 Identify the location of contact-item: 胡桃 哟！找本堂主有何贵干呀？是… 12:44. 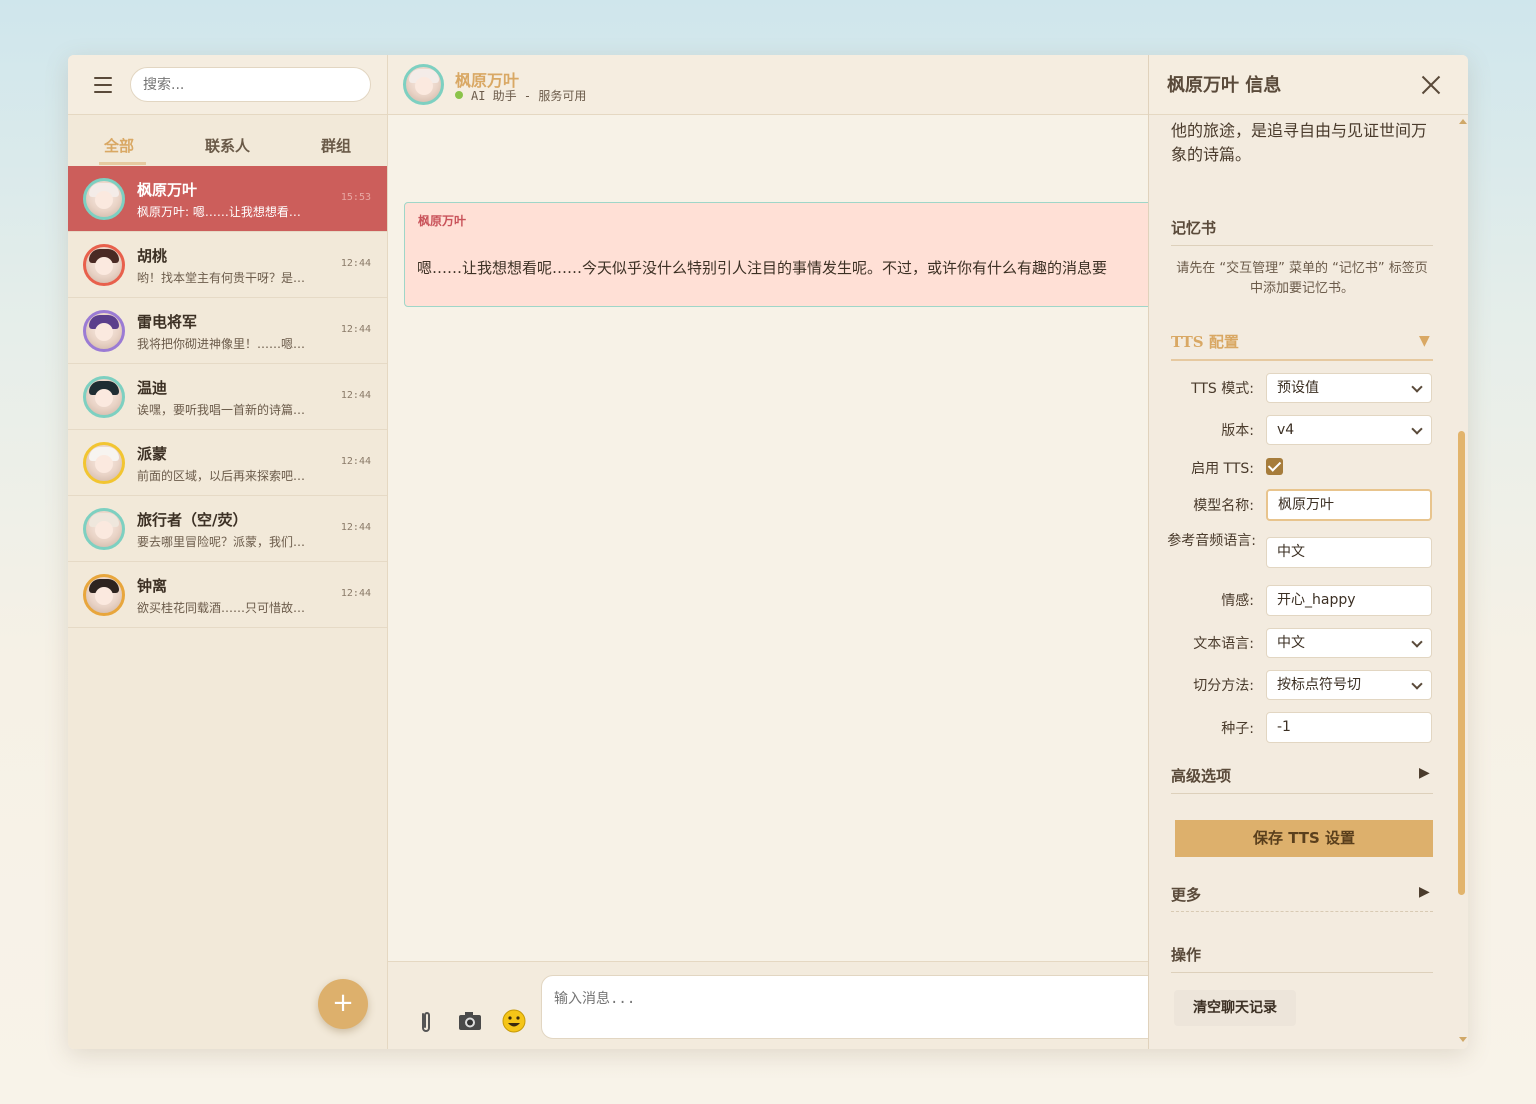
(227, 265).